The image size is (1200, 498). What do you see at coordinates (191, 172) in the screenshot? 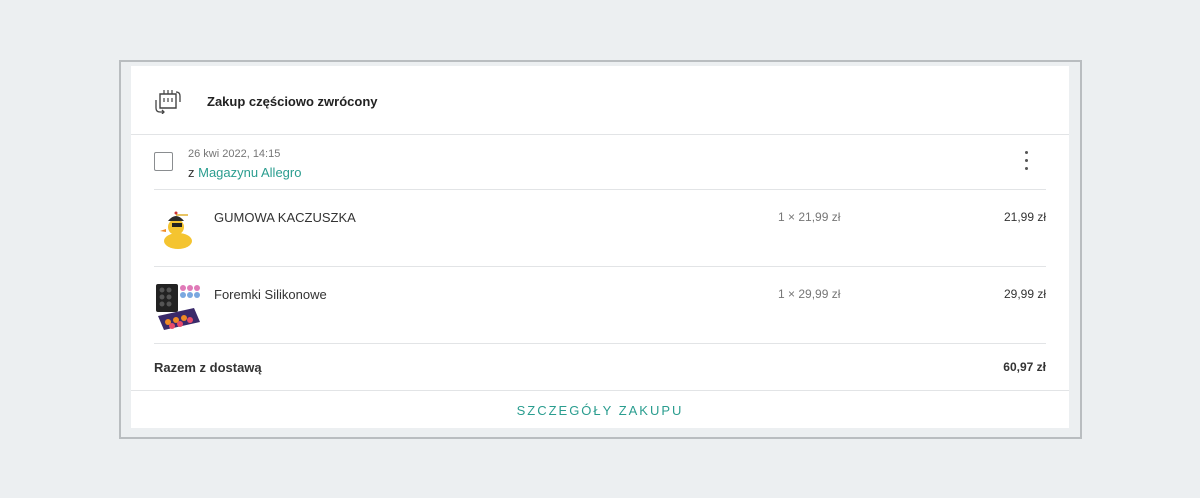
I see `source-prefix: z` at bounding box center [191, 172].